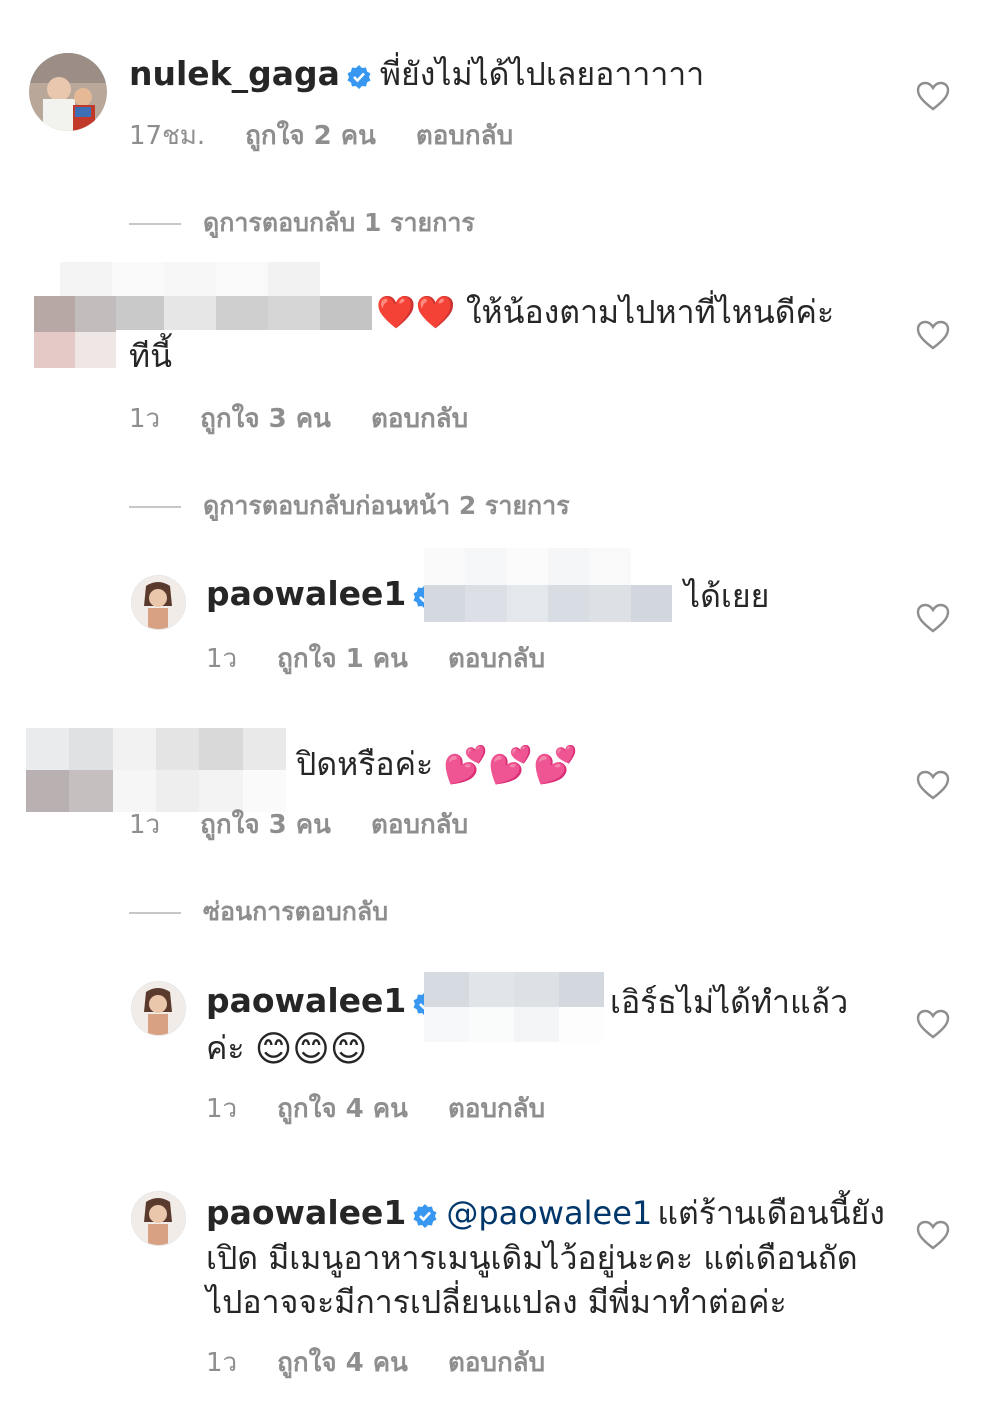 The width and height of the screenshot is (1000, 1413). What do you see at coordinates (771, 1213) in the screenshot?
I see `comment-text: แต่ร้านเดือนนี้ยัง` at bounding box center [771, 1213].